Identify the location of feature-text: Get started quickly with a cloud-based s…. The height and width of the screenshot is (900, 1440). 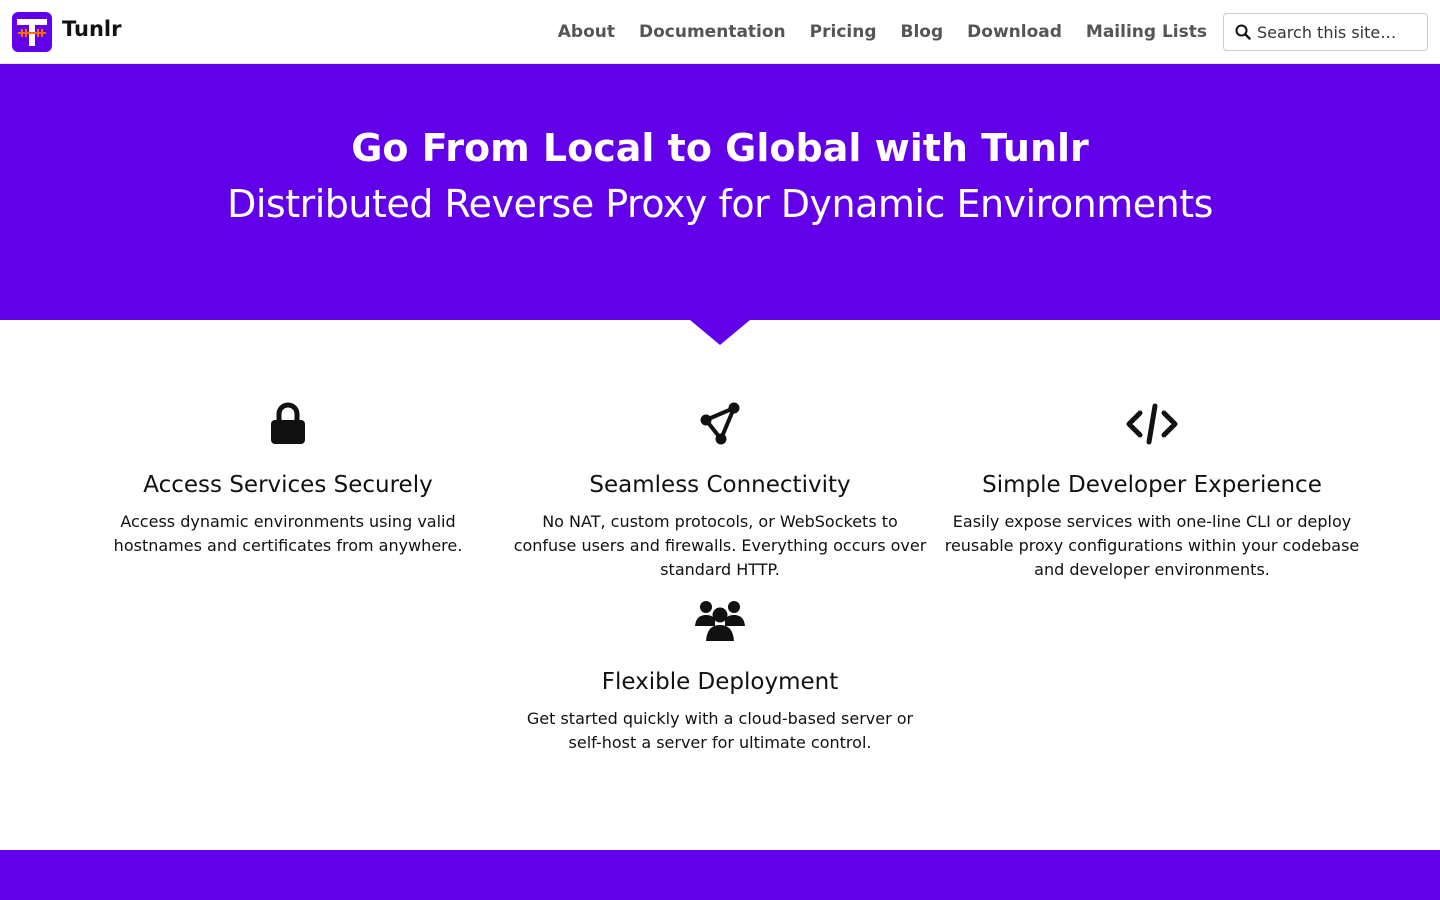
(720, 730).